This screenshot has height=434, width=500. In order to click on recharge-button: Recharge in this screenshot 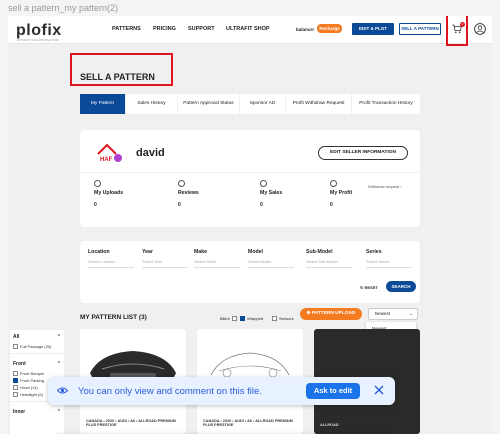, I will do `click(329, 28)`.